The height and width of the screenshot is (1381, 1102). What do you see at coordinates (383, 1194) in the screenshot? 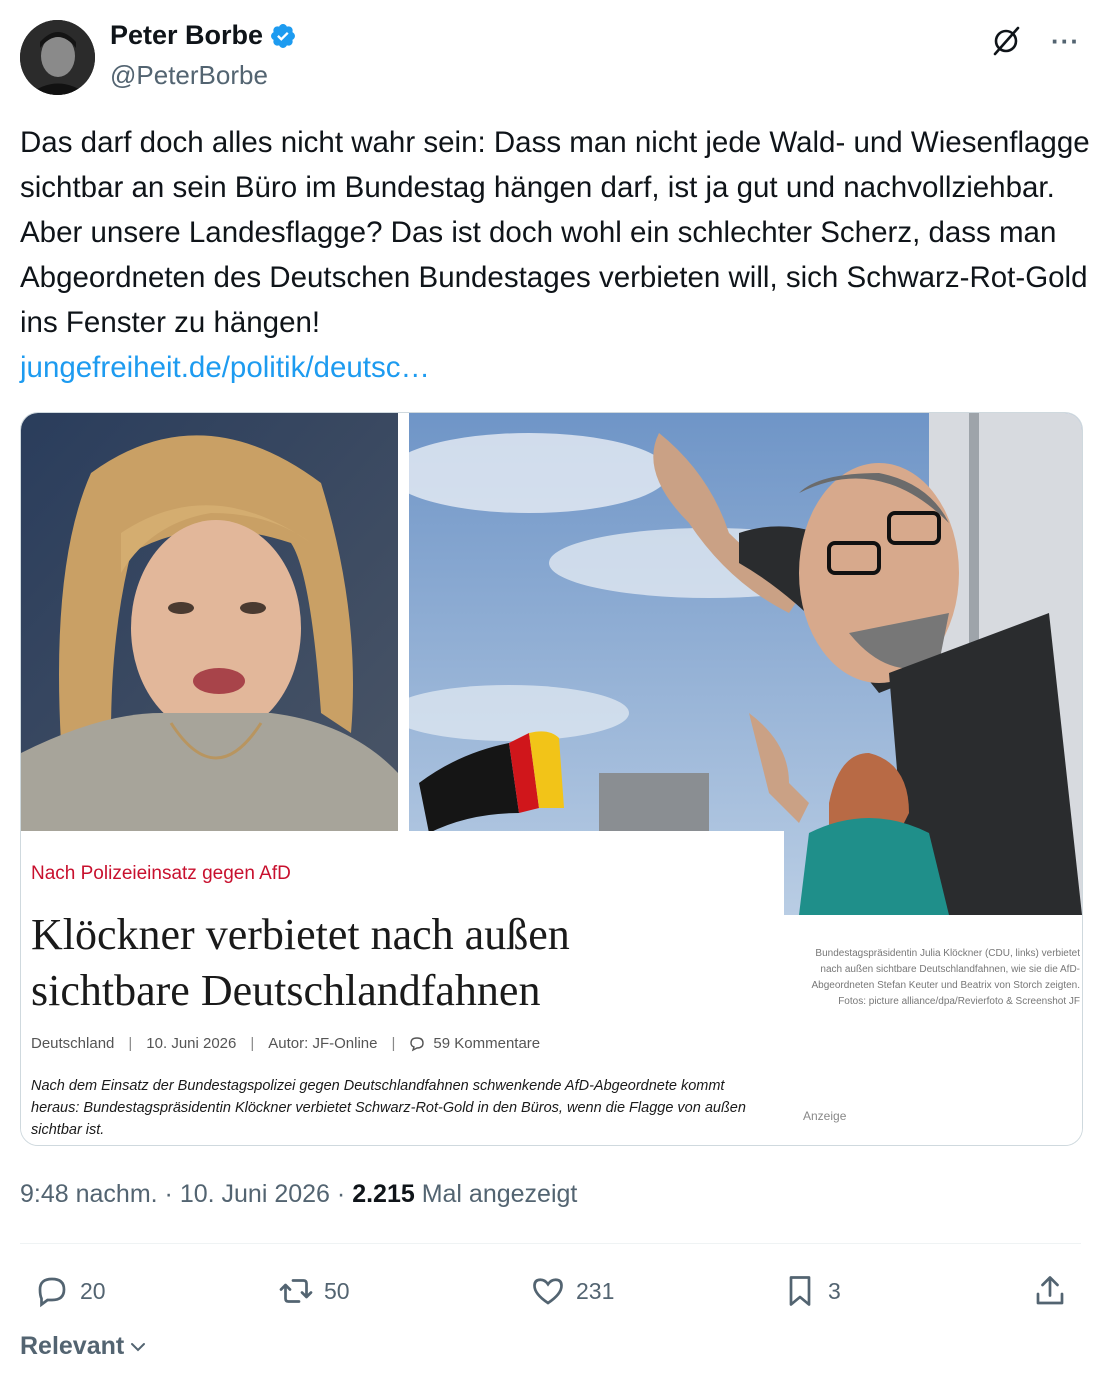
I see `views-count: 2.215` at bounding box center [383, 1194].